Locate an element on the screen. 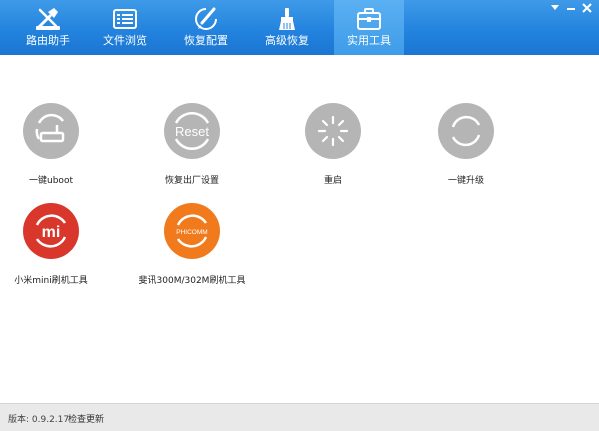  tool-factory-reset: Reset 恢复出厂设置 is located at coordinates (192, 148).